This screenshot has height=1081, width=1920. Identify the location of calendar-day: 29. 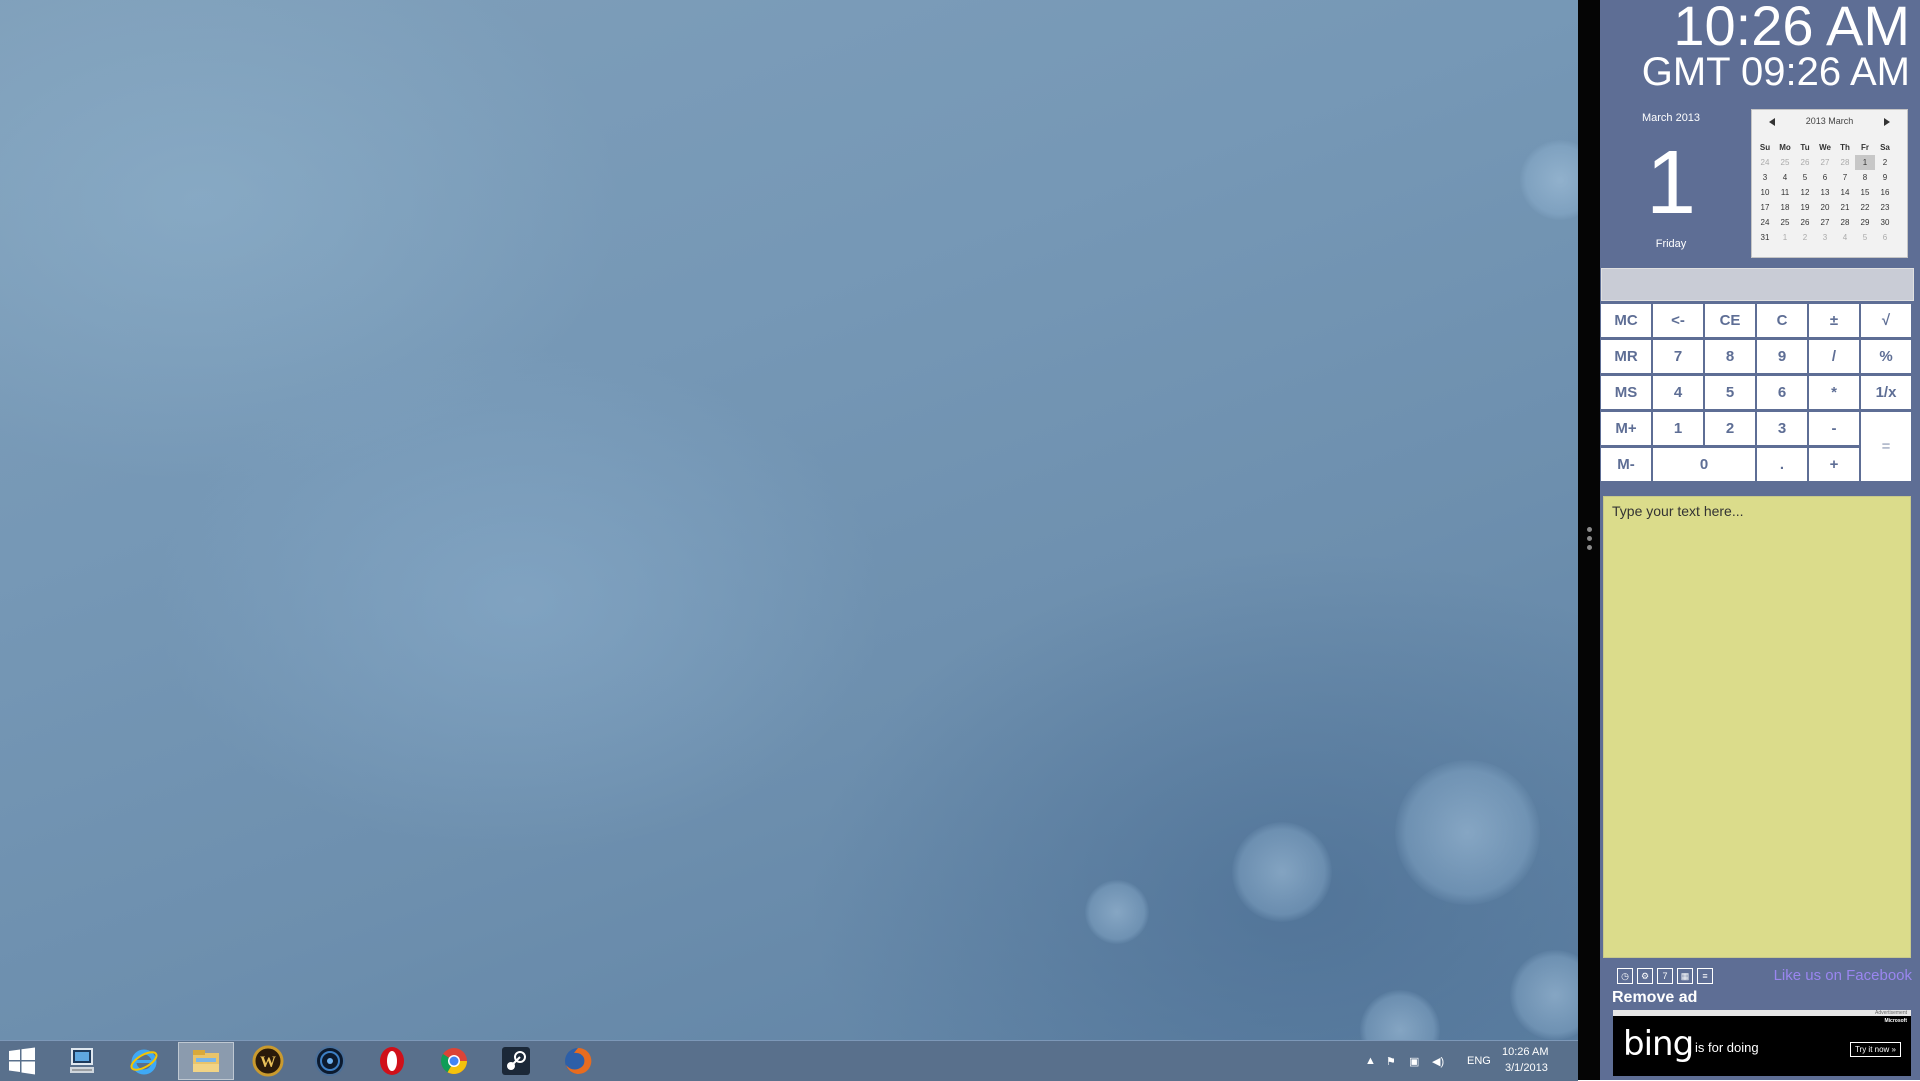
(1865, 222).